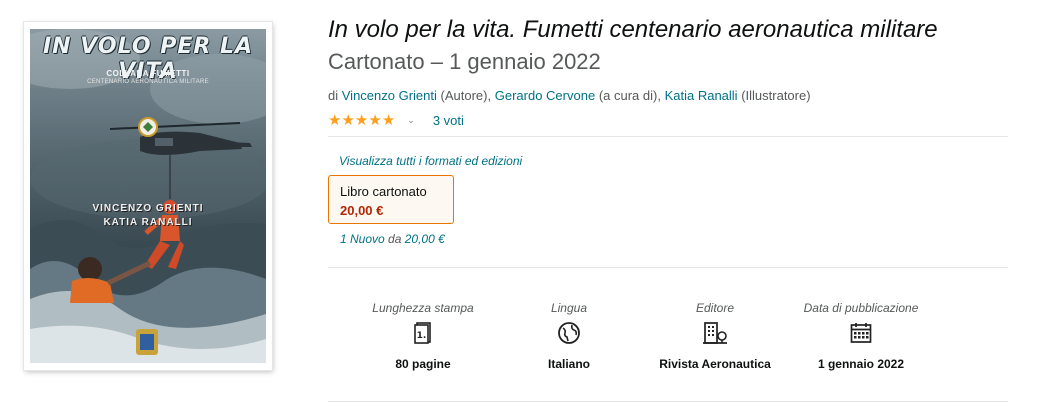  What do you see at coordinates (715, 364) in the screenshot?
I see `spec-value: Rivista Aeronautica` at bounding box center [715, 364].